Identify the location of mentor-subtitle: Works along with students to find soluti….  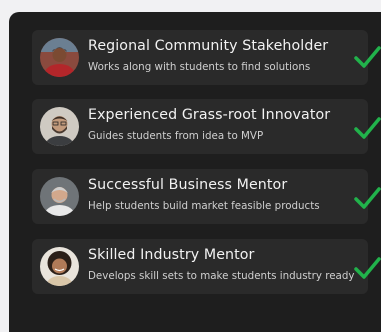
(199, 67).